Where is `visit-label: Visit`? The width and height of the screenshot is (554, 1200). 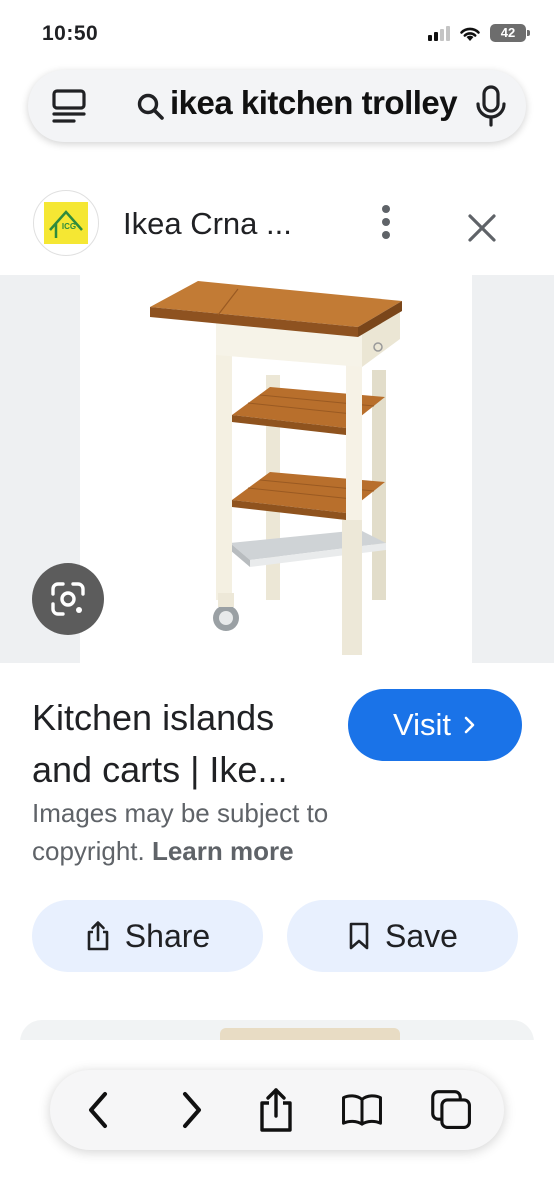
visit-label: Visit is located at coordinates (421, 724).